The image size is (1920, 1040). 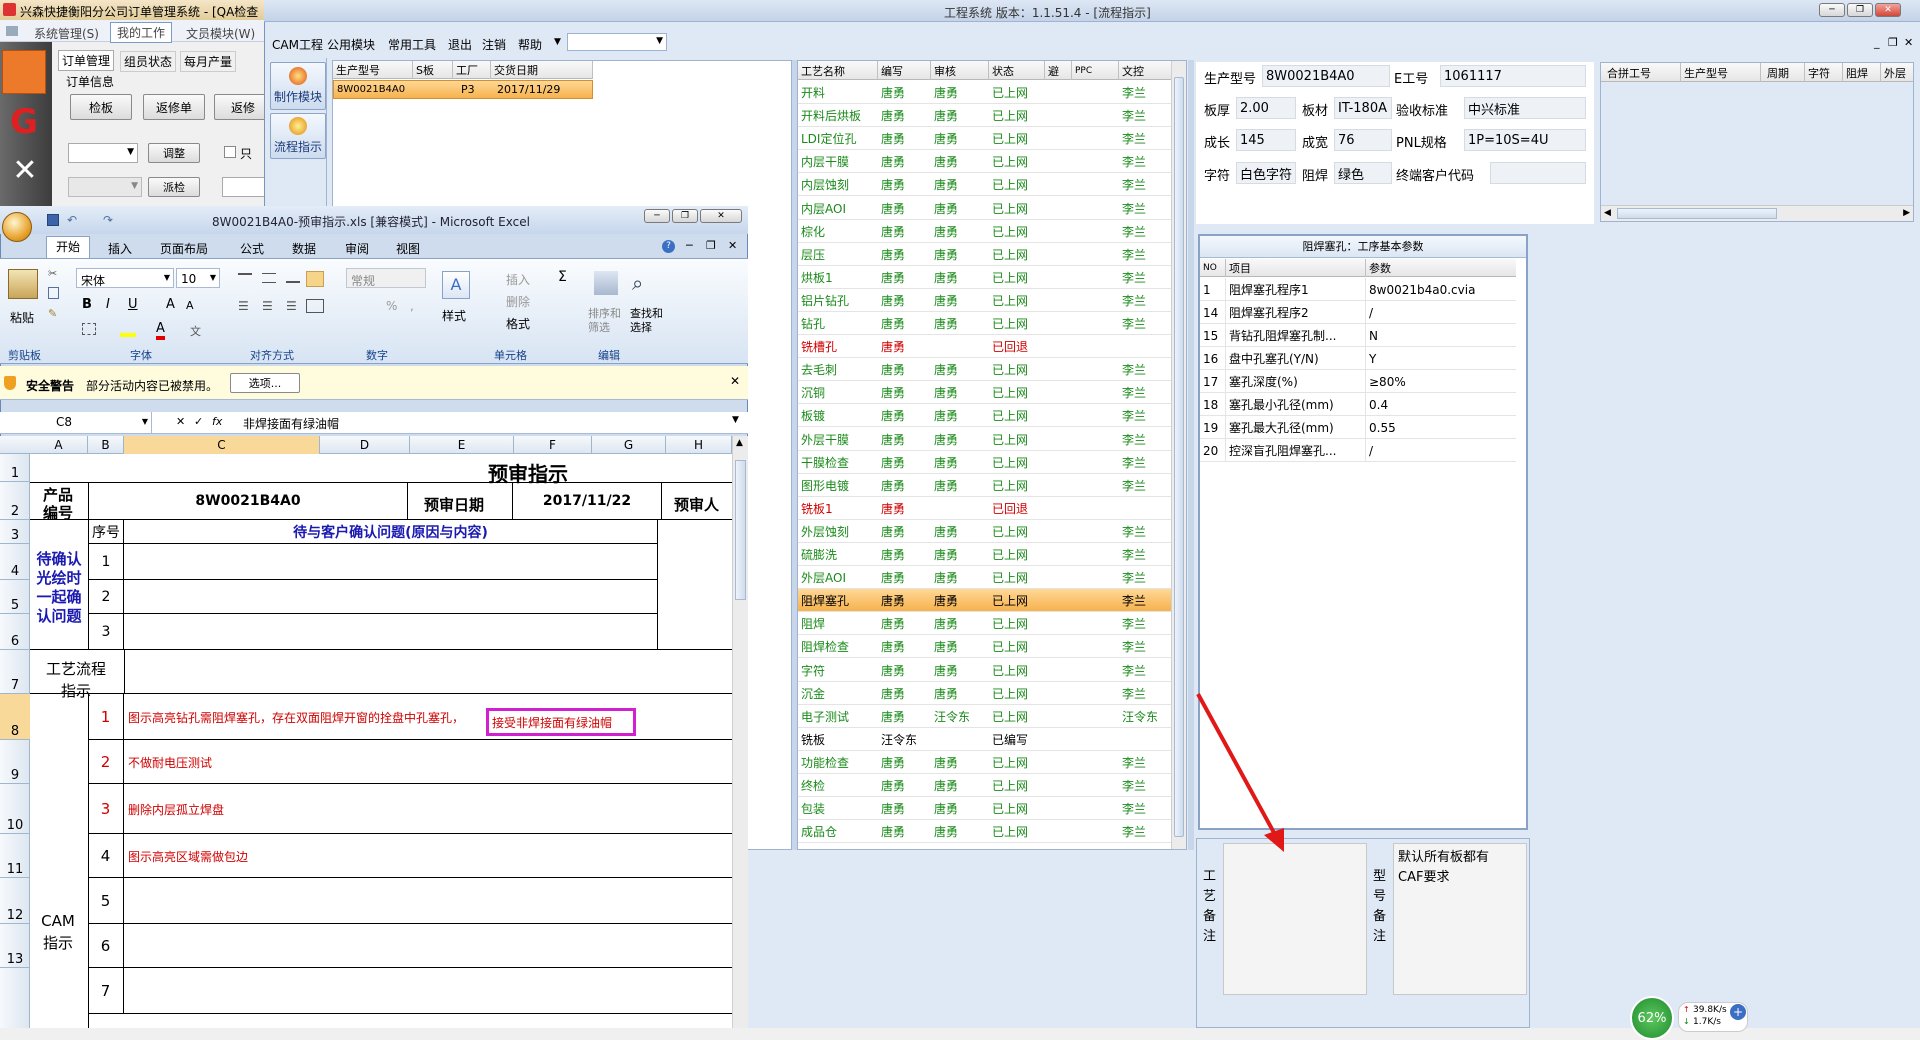 What do you see at coordinates (1266, 140) in the screenshot?
I see `field-length: 145` at bounding box center [1266, 140].